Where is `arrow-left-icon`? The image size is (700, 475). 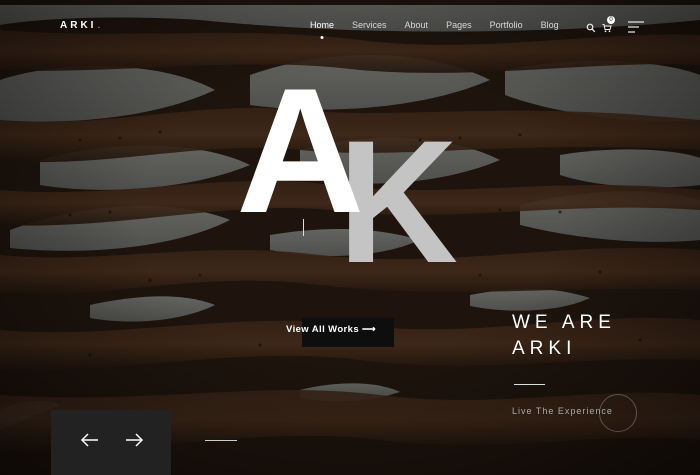 arrow-left-icon is located at coordinates (90, 440).